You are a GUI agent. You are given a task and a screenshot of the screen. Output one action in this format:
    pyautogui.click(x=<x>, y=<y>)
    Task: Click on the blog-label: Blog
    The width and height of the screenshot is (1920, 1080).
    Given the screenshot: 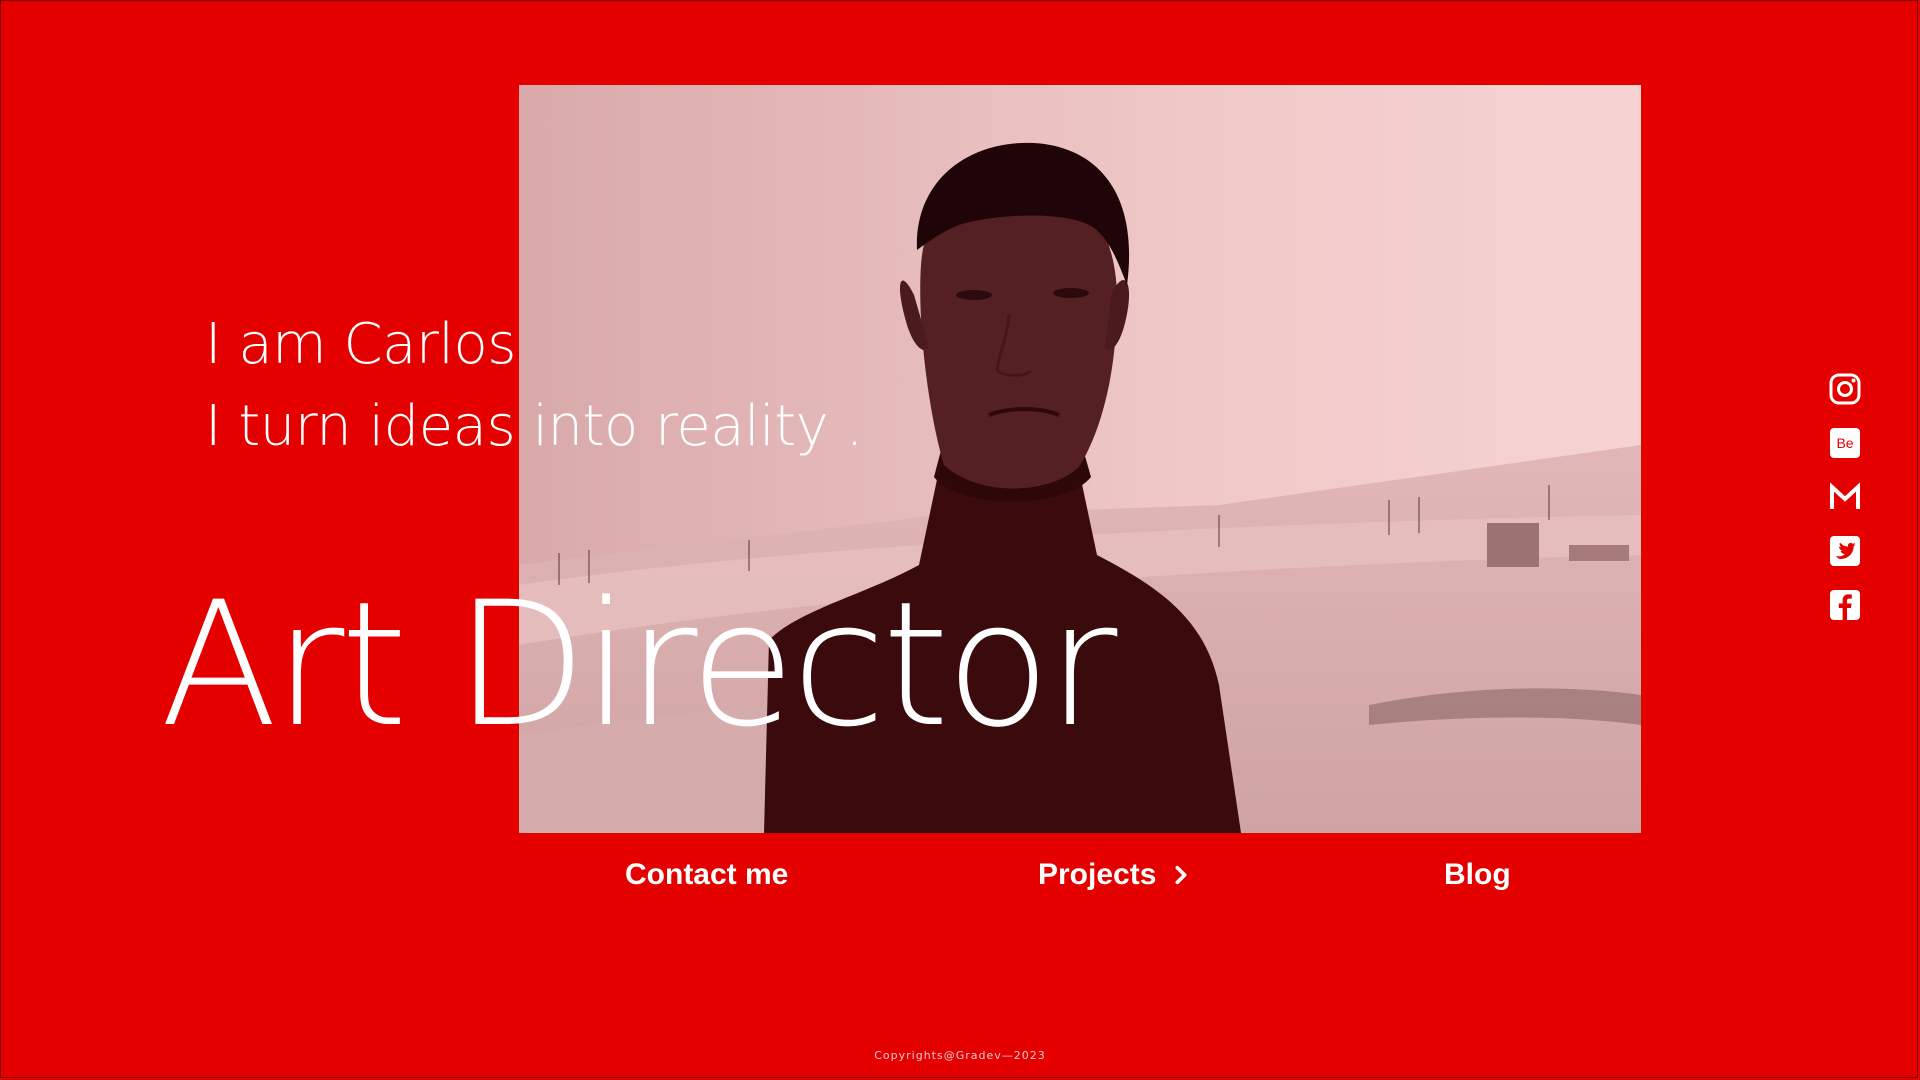 What is the action you would take?
    pyautogui.click(x=1477, y=874)
    